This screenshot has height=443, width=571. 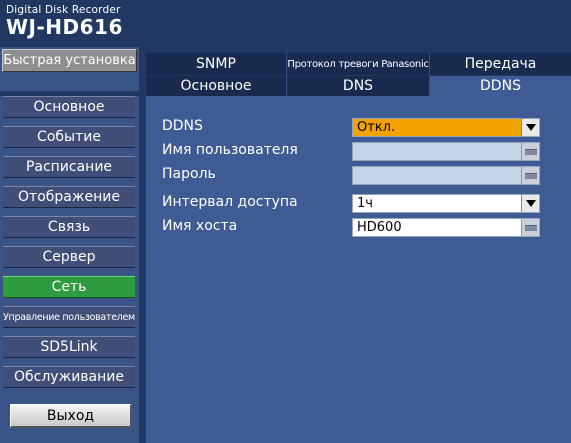 I want to click on sidebar-item-server: Сервер, so click(x=69, y=257).